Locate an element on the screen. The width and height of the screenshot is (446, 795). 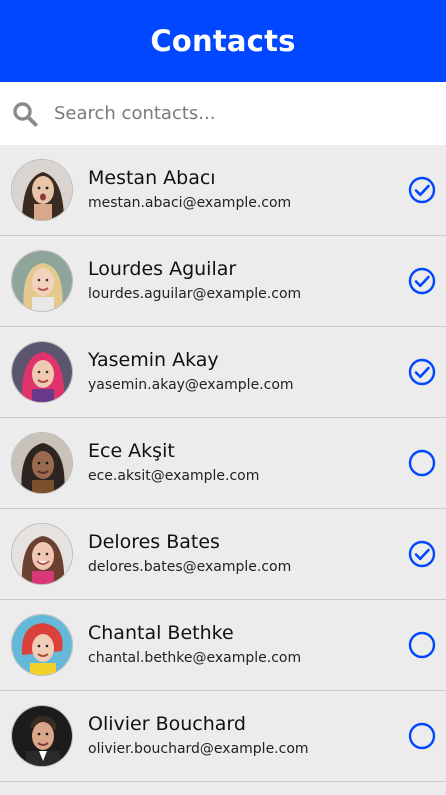
contact-email: mestan.abaci@example.com is located at coordinates (190, 203).